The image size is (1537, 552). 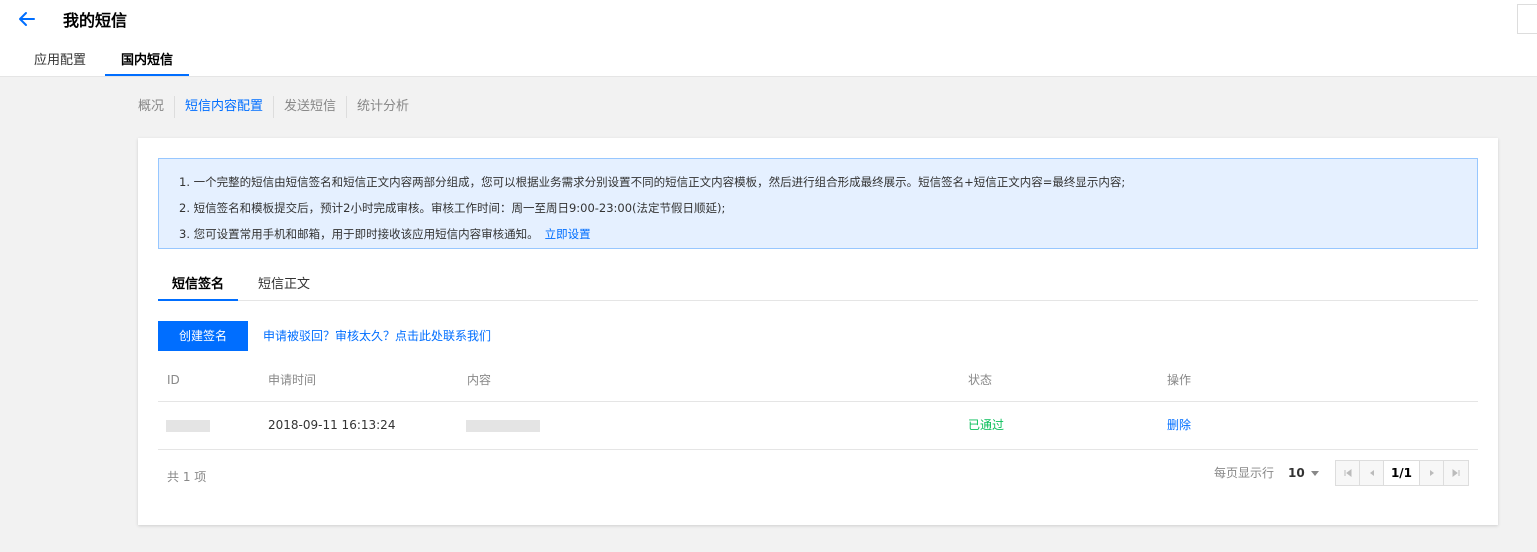 I want to click on sub-nav-content-config: 短信内容配置, so click(x=223, y=107).